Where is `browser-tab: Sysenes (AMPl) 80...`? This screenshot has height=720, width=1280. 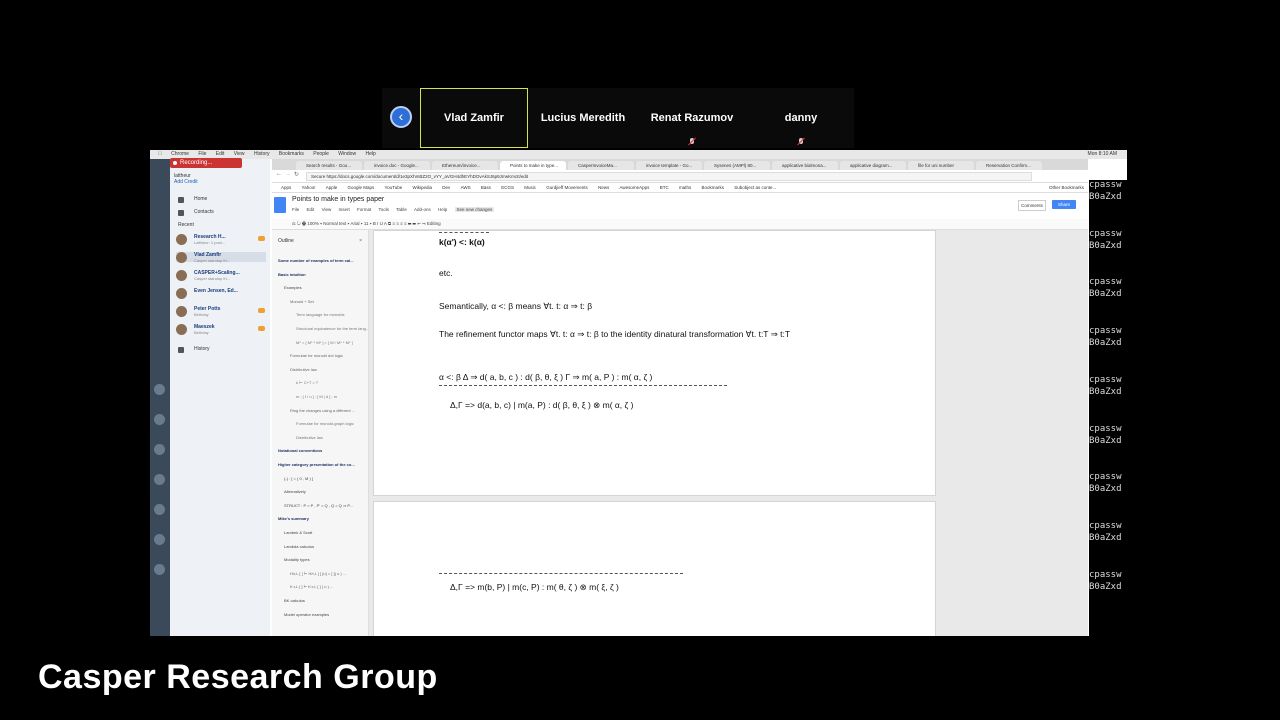
browser-tab: Sysenes (AMPl) 80... is located at coordinates (737, 165).